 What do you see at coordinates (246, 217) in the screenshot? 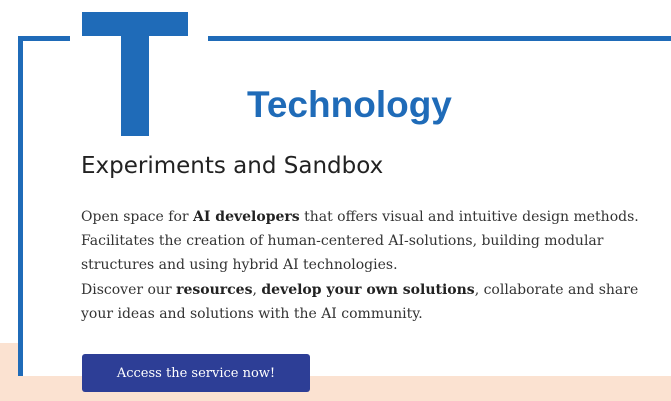
I see `description-emphasis: AI developers` at bounding box center [246, 217].